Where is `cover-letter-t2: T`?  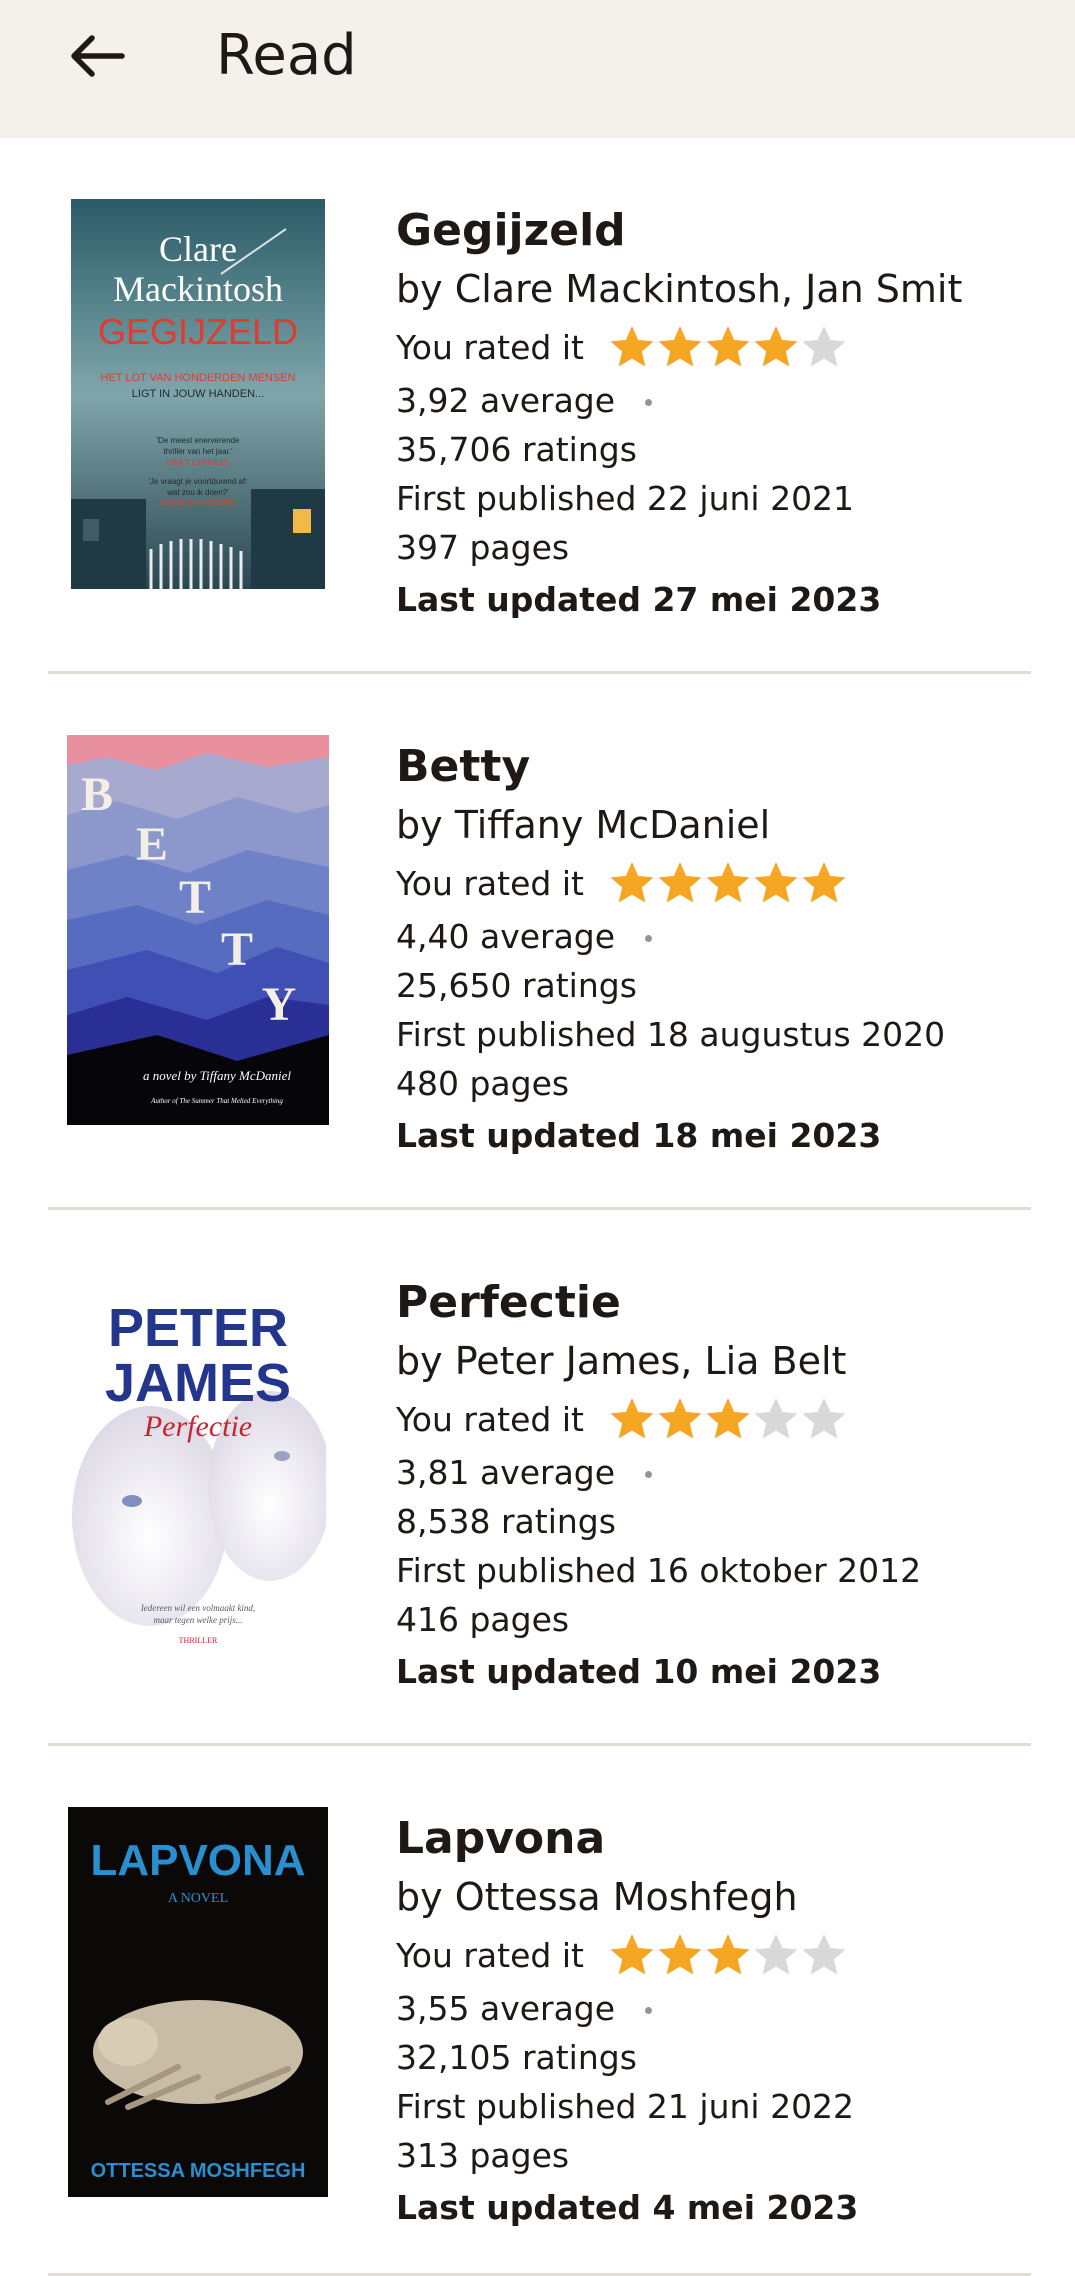 cover-letter-t2: T is located at coordinates (237, 949).